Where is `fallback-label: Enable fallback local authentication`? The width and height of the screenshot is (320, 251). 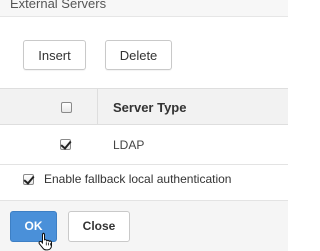 fallback-label: Enable fallback local authentication is located at coordinates (137, 179).